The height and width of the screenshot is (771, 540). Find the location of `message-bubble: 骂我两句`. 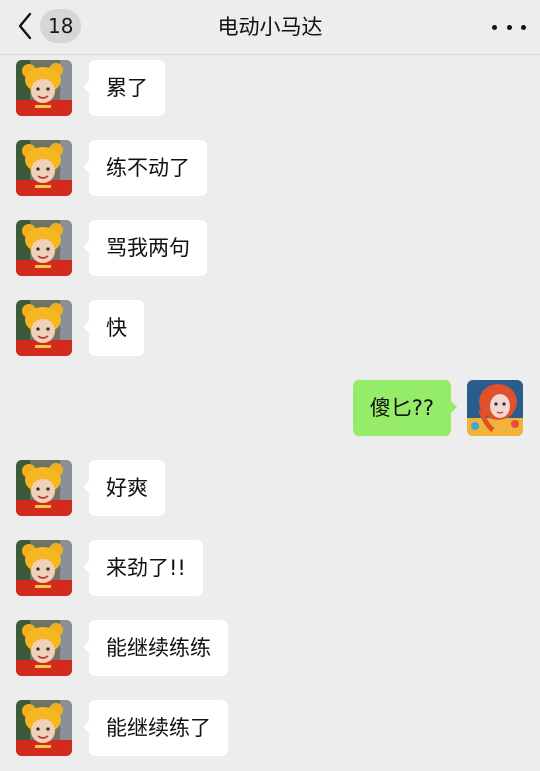

message-bubble: 骂我两句 is located at coordinates (145, 248).